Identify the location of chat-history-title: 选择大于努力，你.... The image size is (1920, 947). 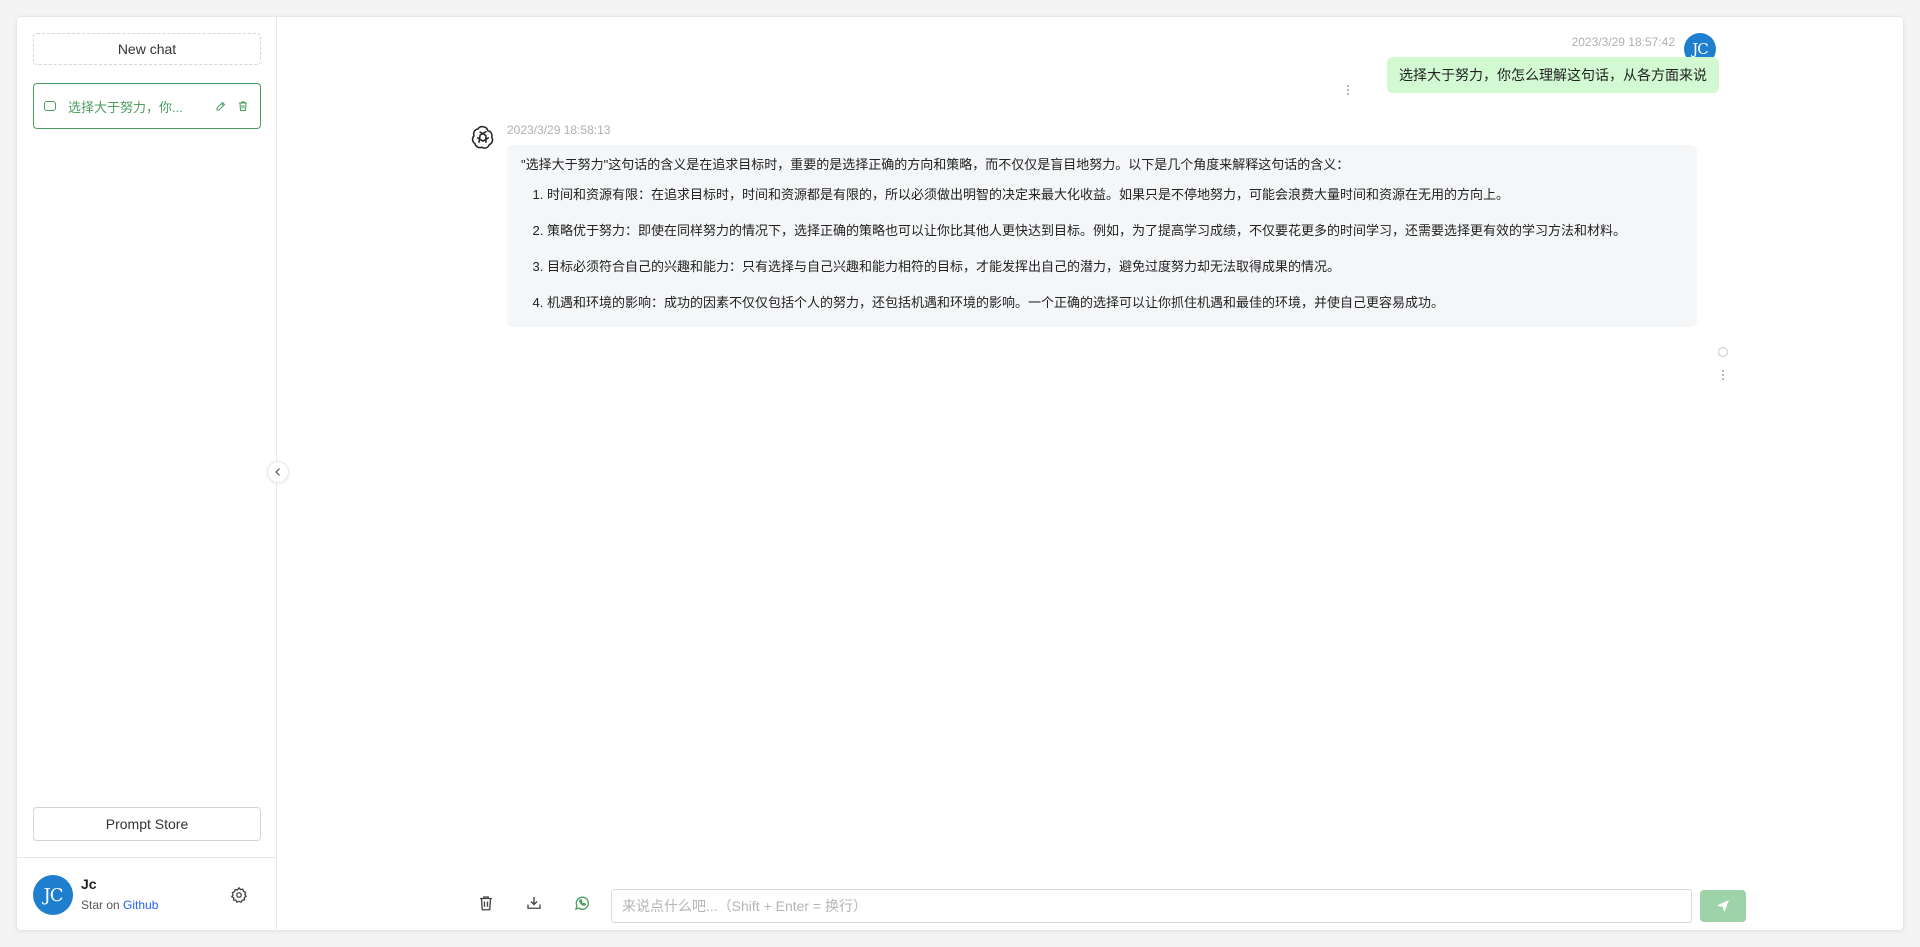
(125, 107).